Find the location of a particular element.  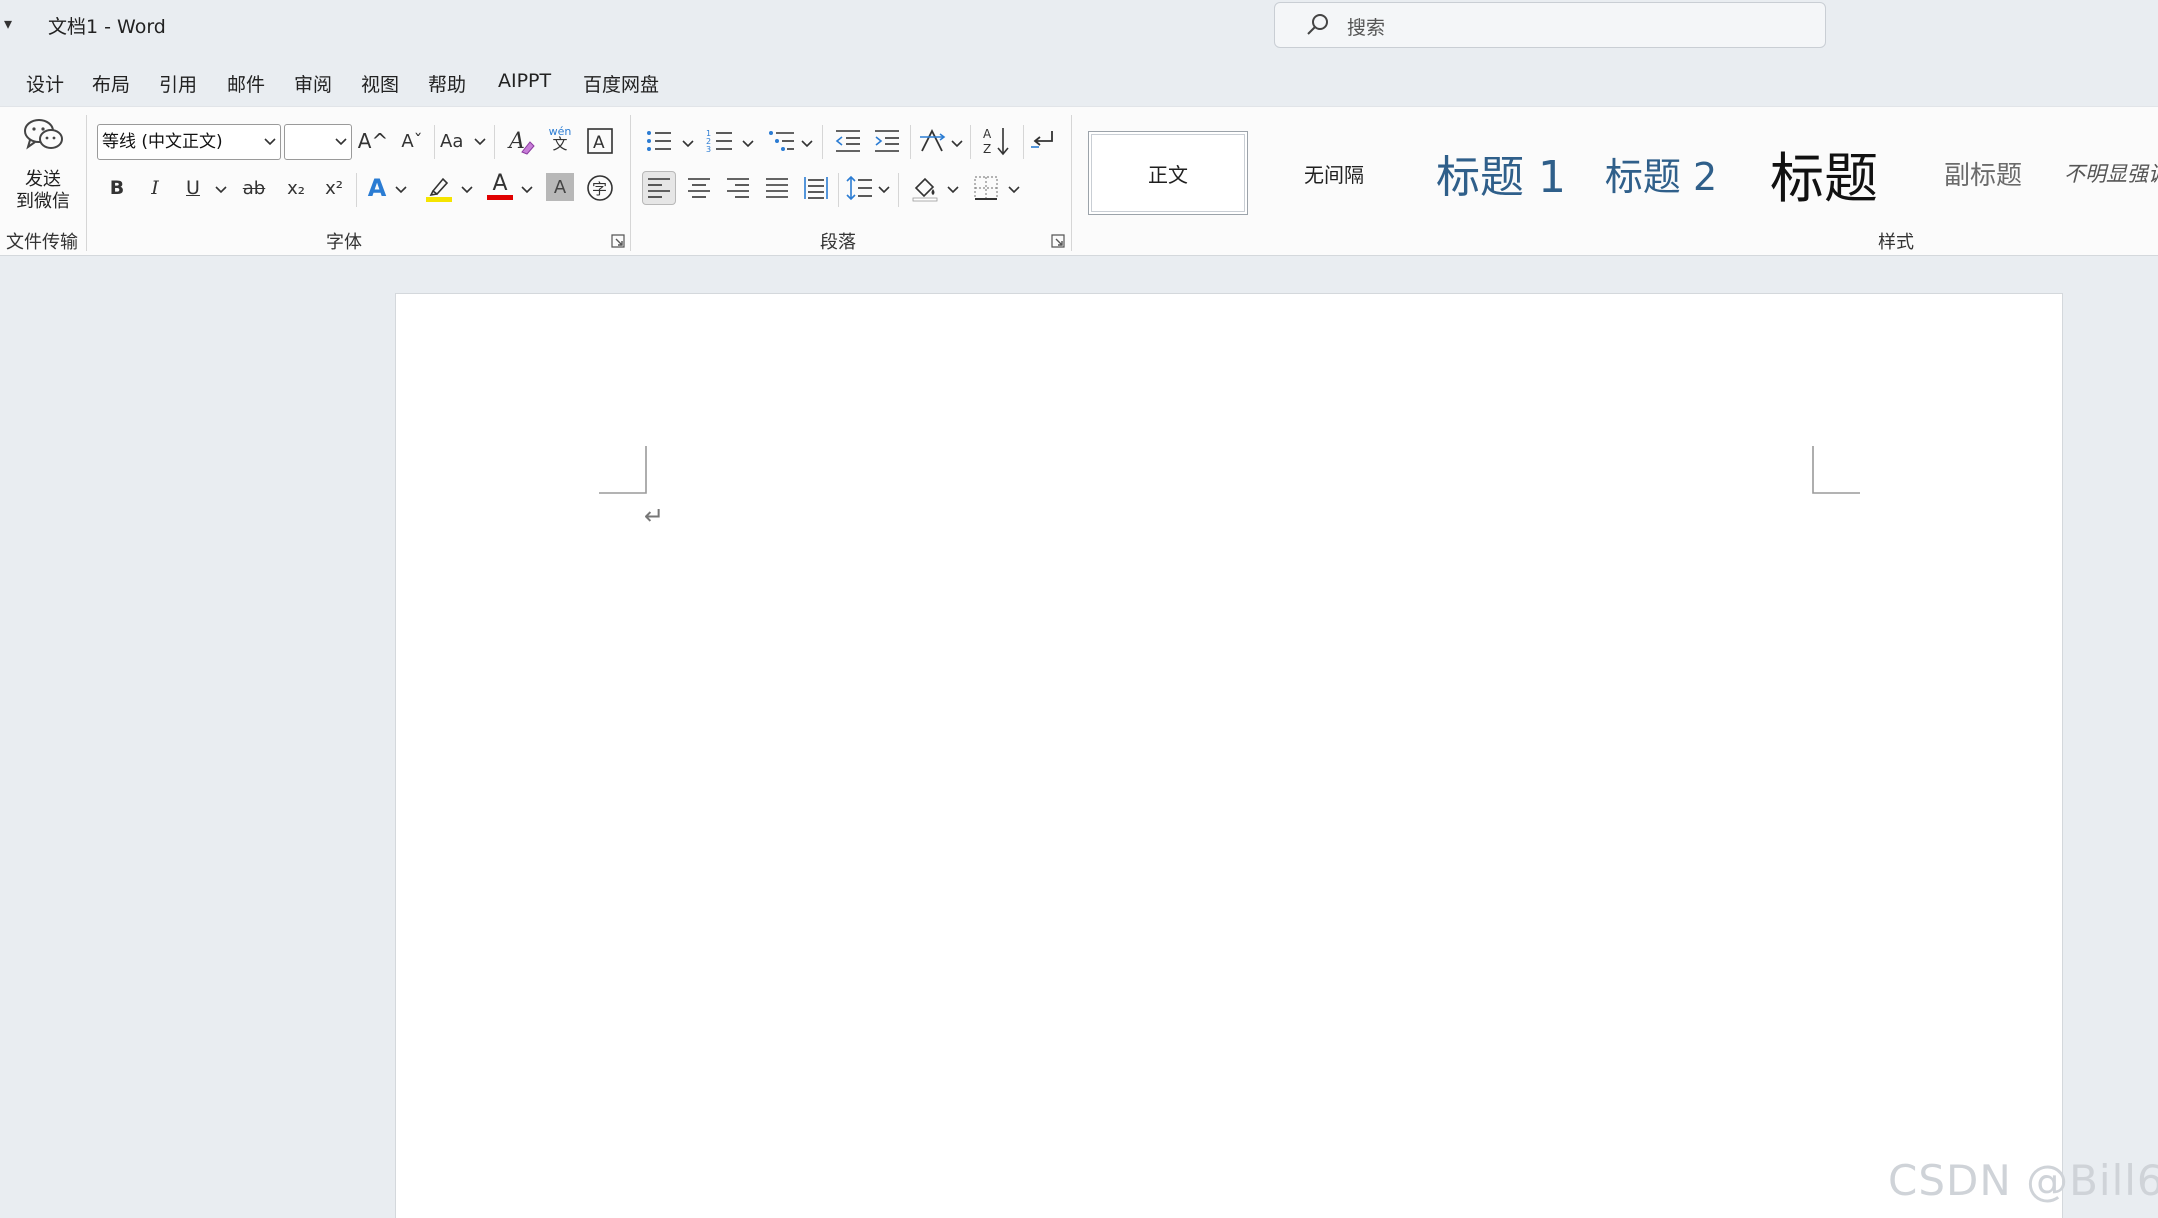

align-left-button is located at coordinates (659, 188).